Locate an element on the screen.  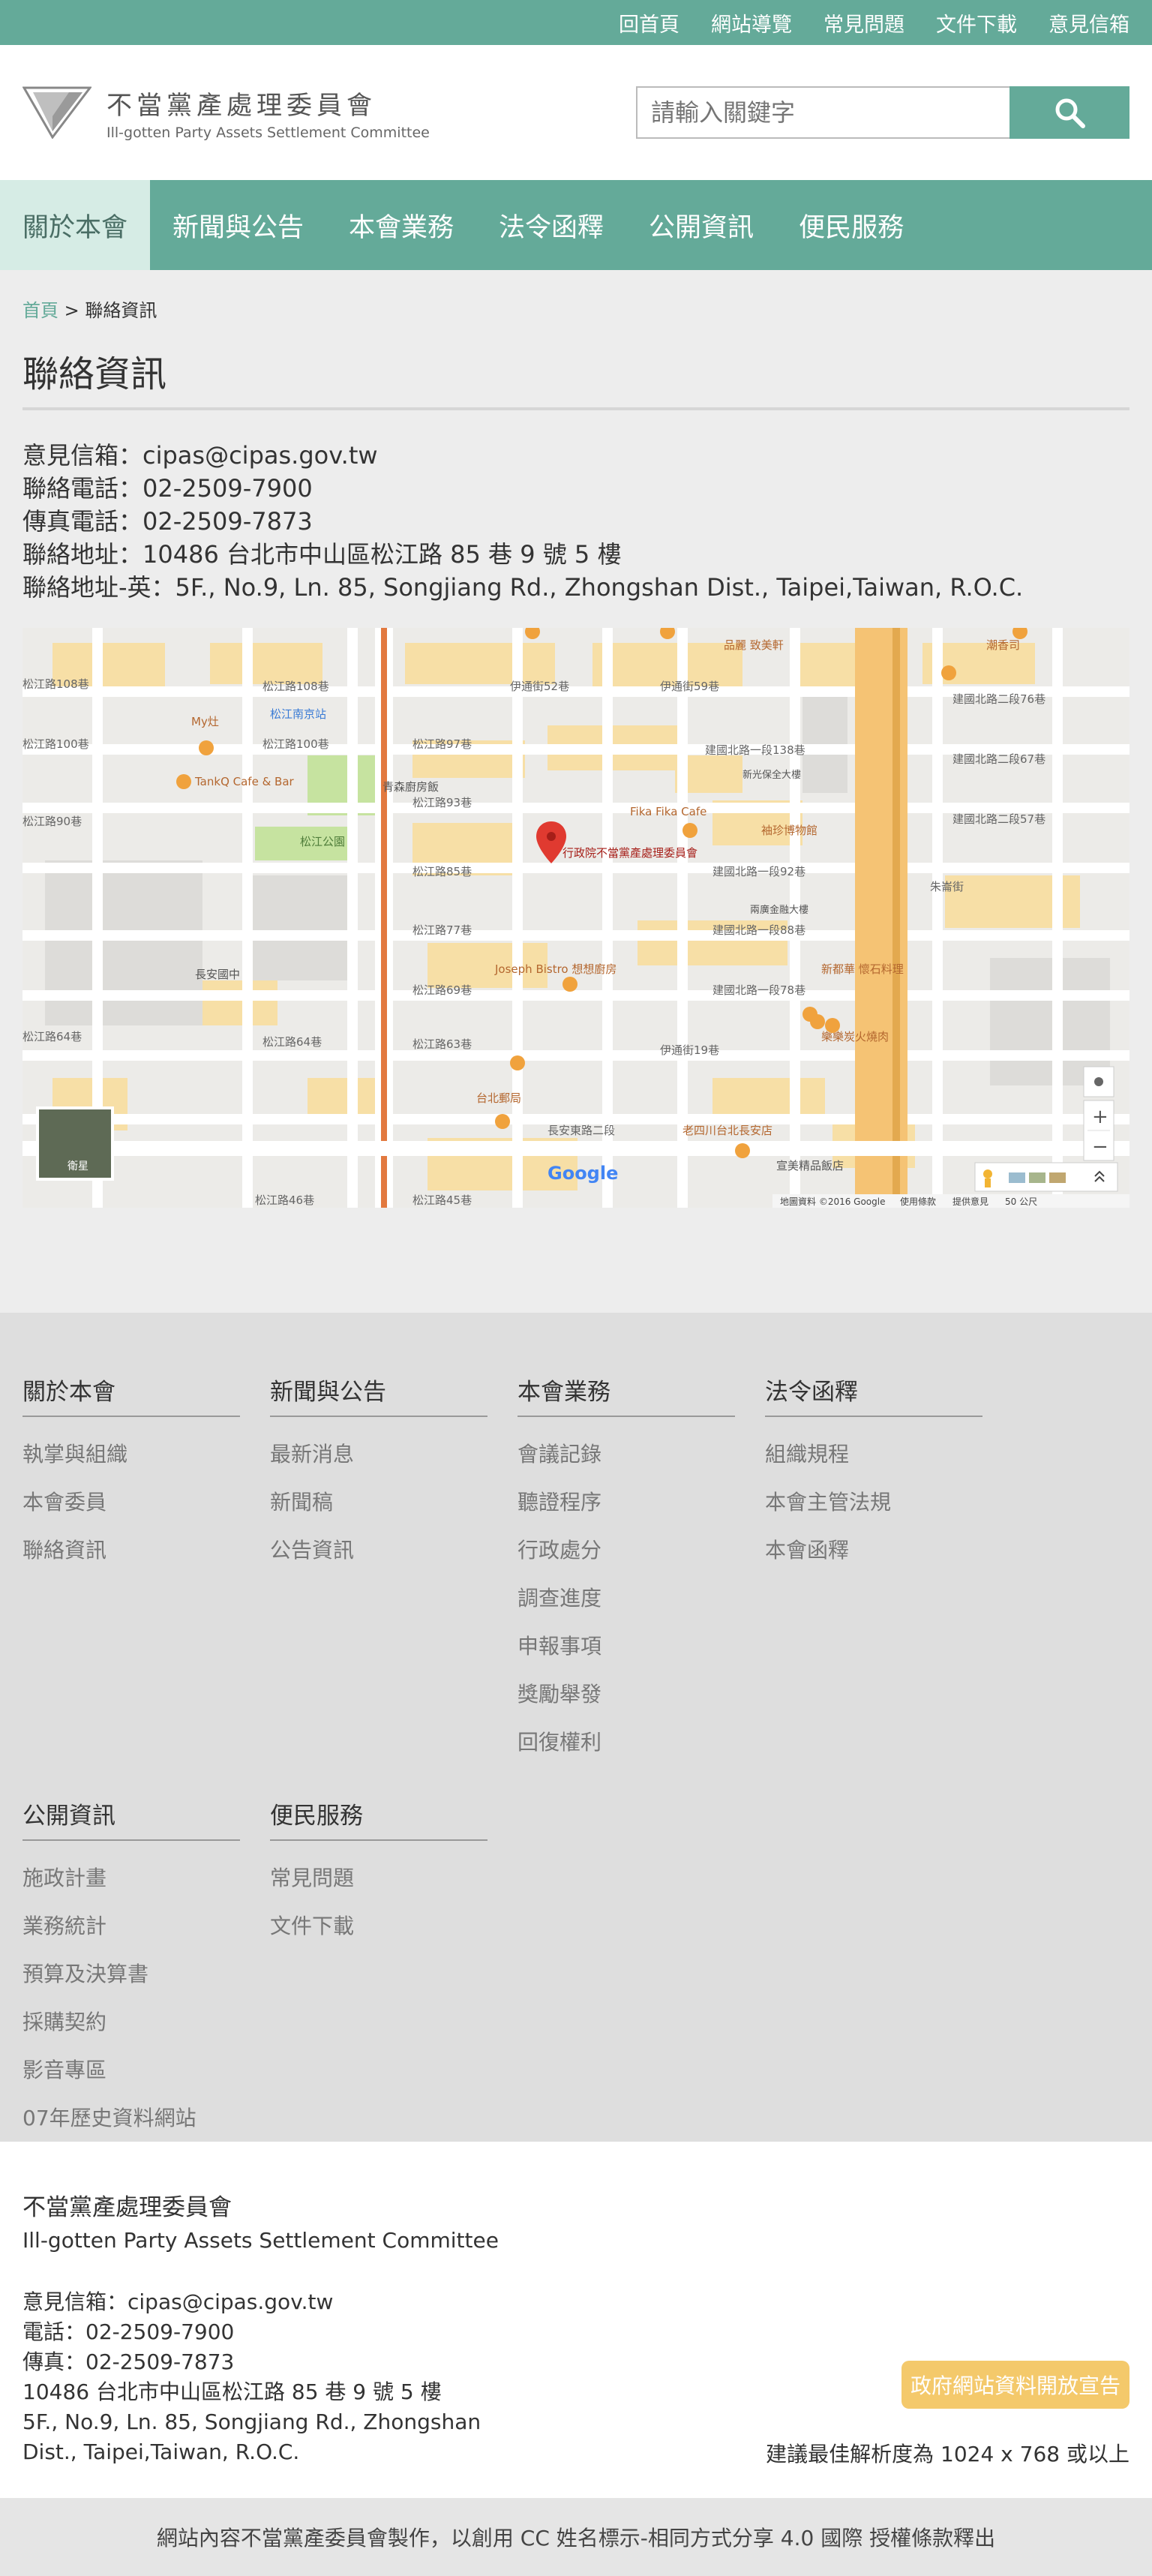
map-poi-label: 潮香司 is located at coordinates (1003, 645).